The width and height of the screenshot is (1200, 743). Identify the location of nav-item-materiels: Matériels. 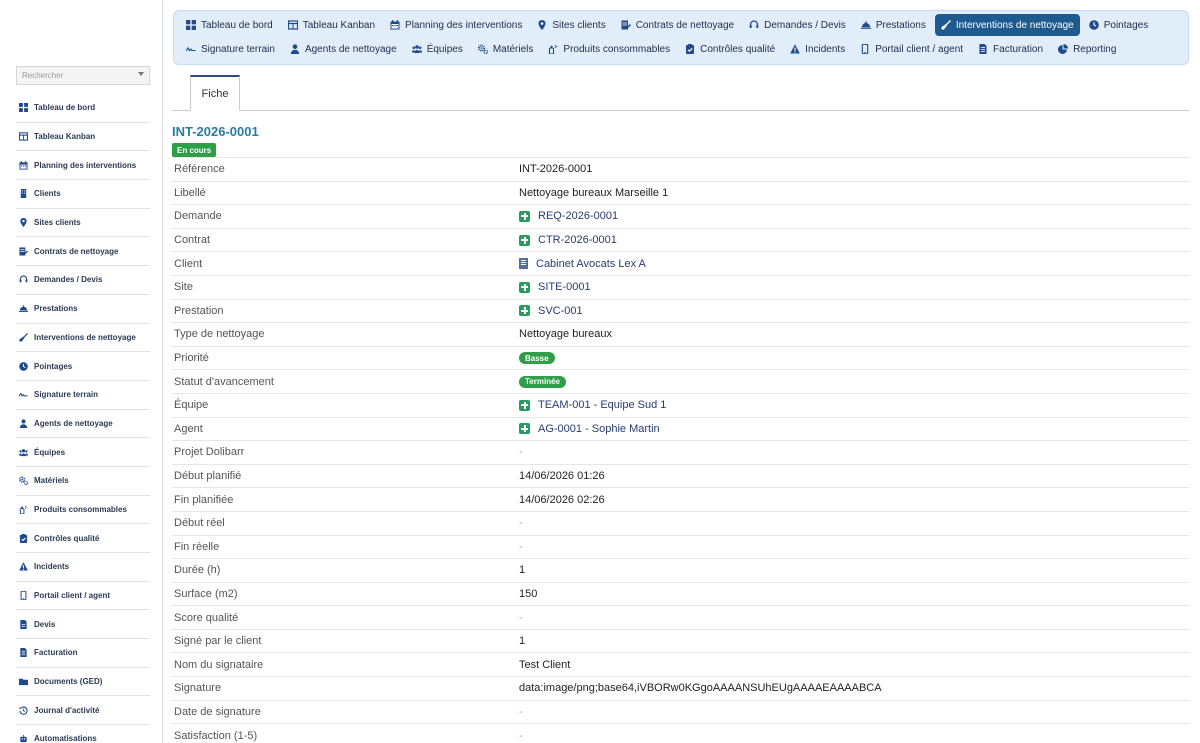
(506, 49).